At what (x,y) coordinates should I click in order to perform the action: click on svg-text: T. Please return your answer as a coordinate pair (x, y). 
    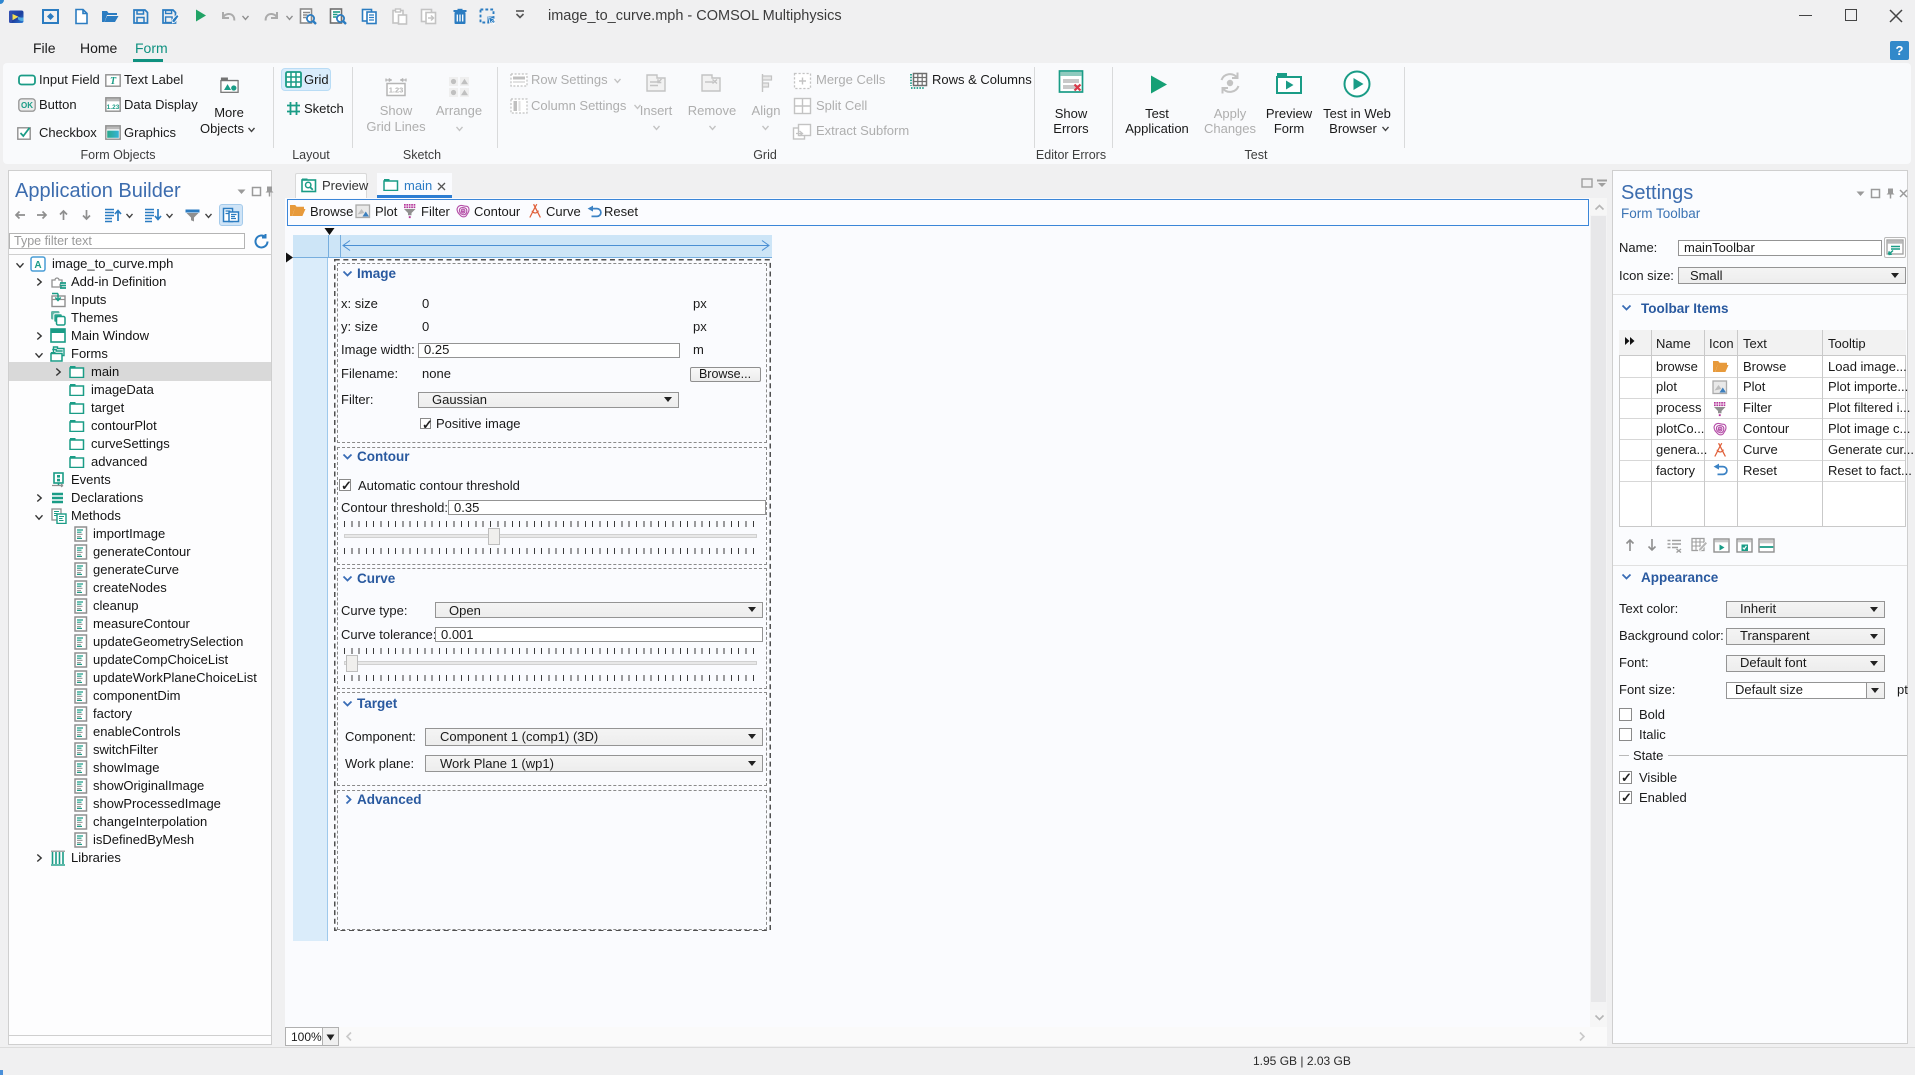
    Looking at the image, I should click on (113, 81).